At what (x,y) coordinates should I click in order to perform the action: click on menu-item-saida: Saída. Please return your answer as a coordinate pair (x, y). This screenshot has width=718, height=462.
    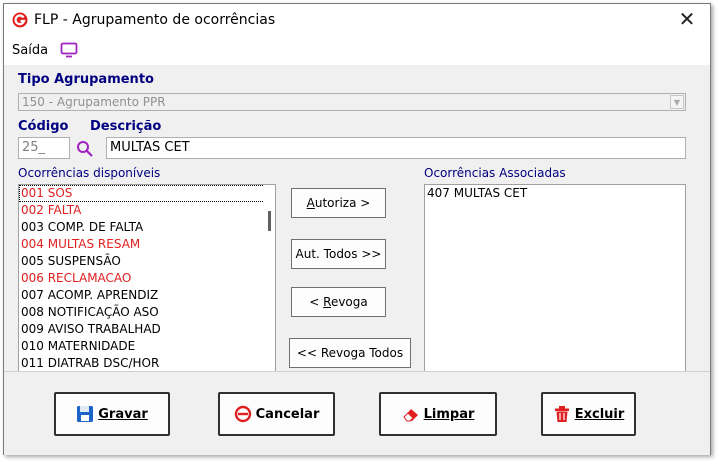
    Looking at the image, I should click on (30, 50).